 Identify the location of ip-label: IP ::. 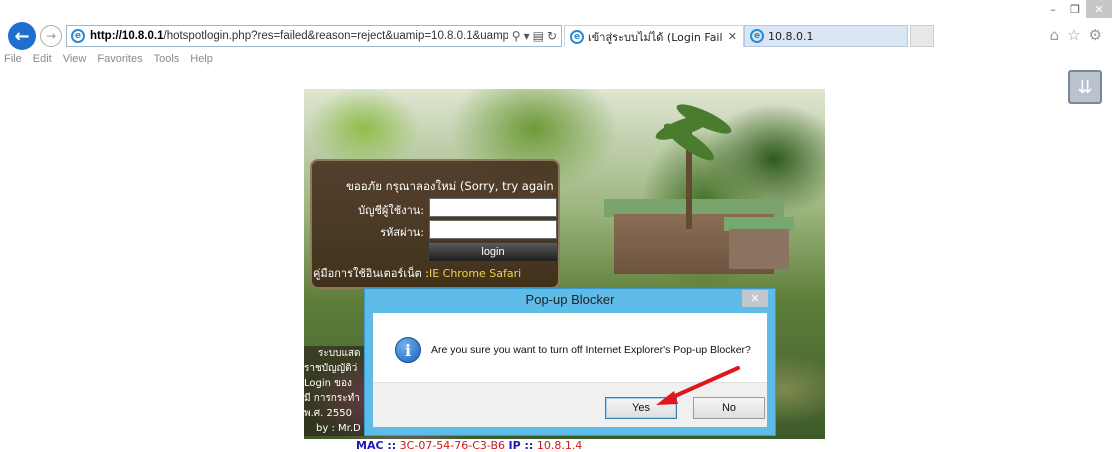
(521, 445).